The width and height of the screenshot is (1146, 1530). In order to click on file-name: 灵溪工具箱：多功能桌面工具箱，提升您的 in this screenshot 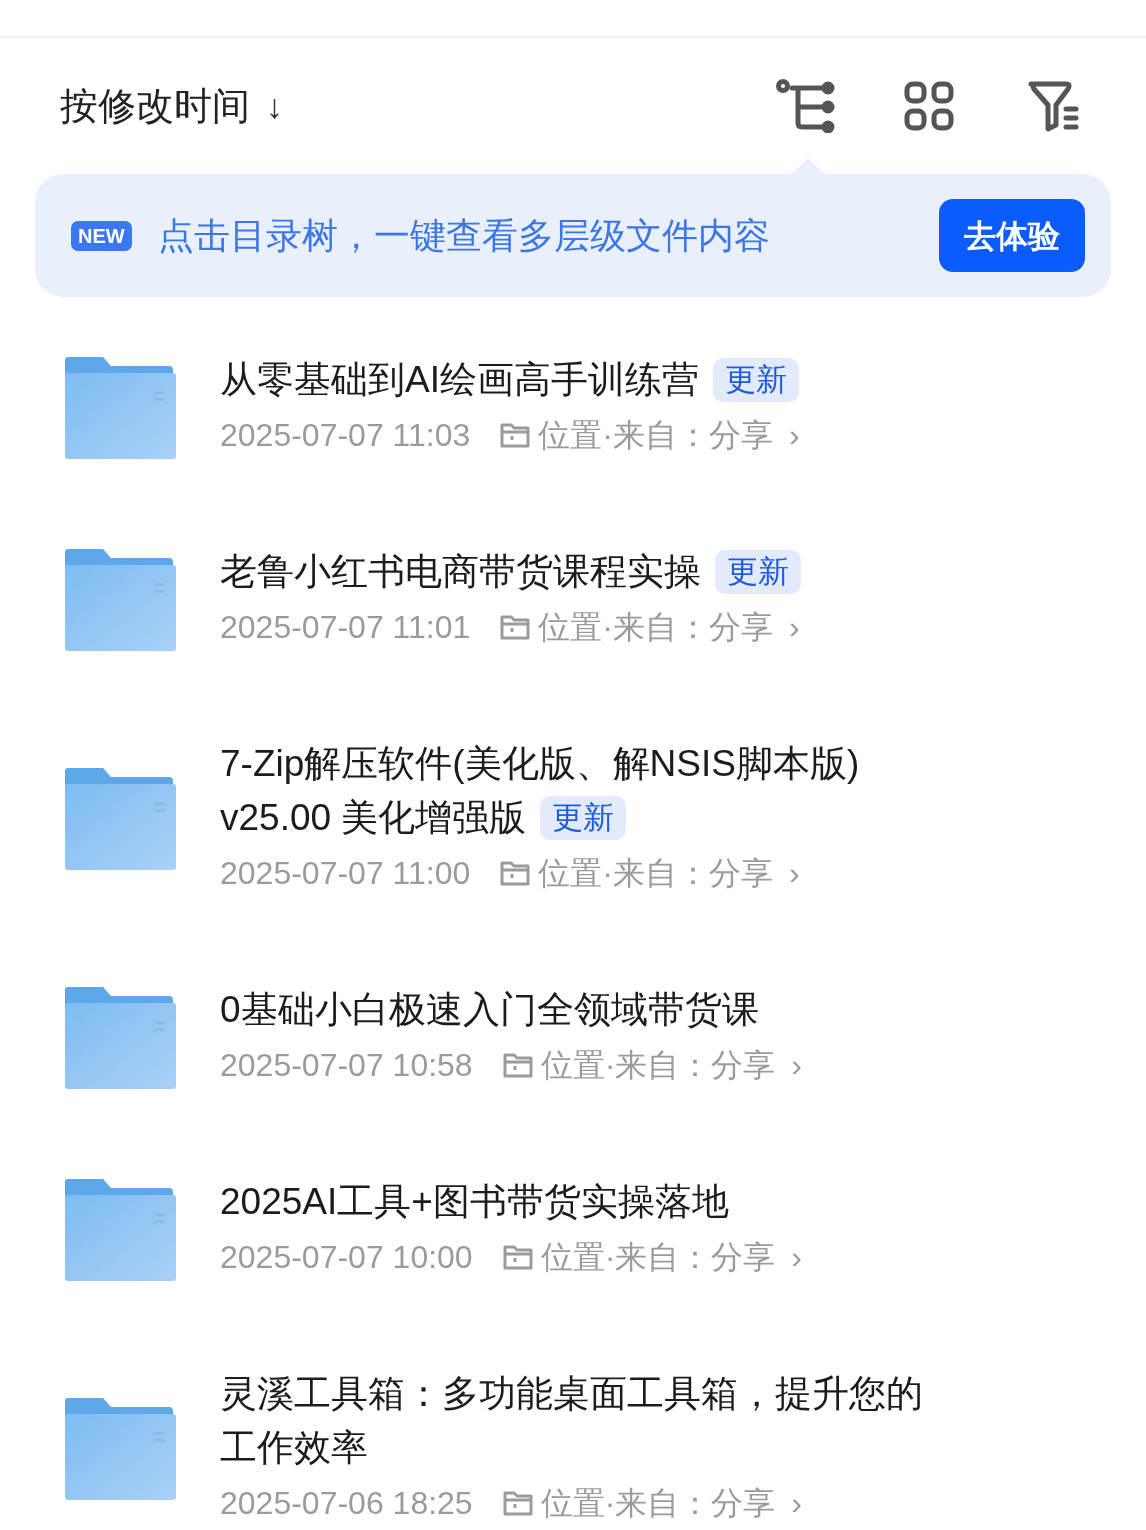, I will do `click(571, 1394)`.